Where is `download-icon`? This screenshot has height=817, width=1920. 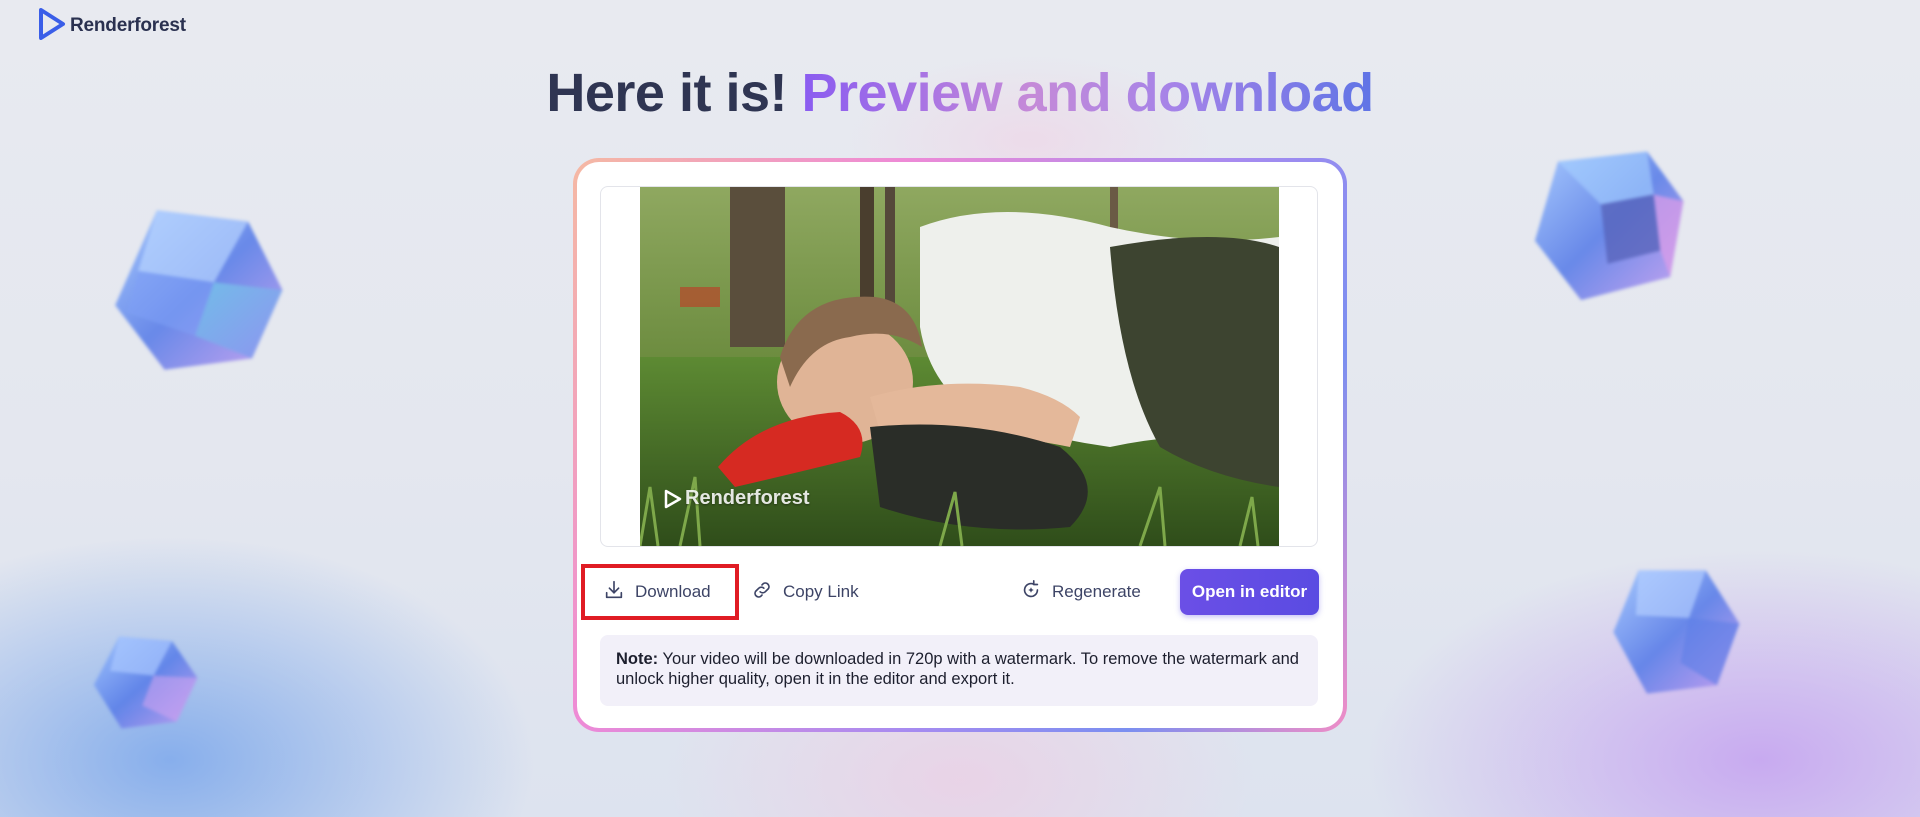
download-icon is located at coordinates (614, 592).